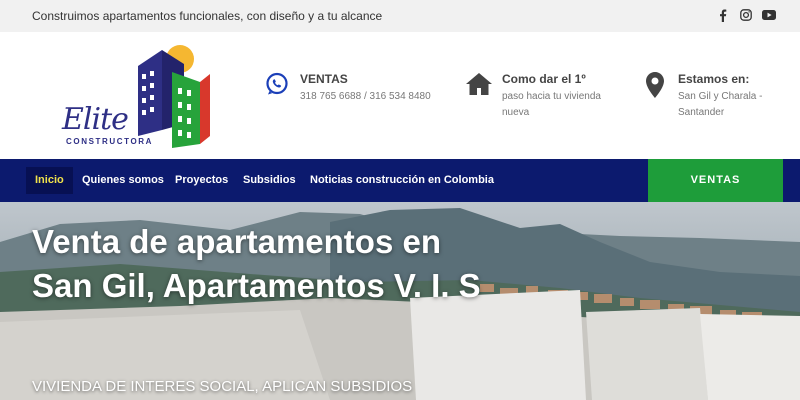 This screenshot has width=800, height=400. Describe the element at coordinates (544, 79) in the screenshot. I see `info-como-title: Como dar el 1º` at that location.